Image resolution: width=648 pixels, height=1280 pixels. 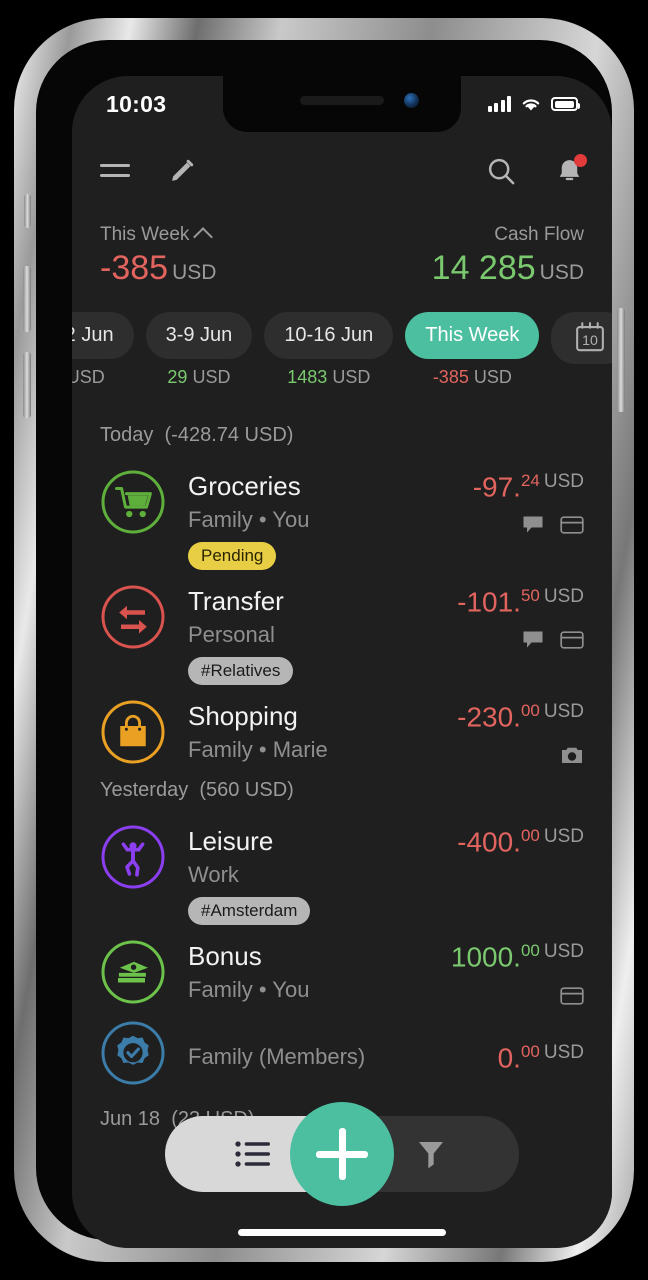 What do you see at coordinates (528, 487) in the screenshot?
I see `transaction-amount: -97.24 USD` at bounding box center [528, 487].